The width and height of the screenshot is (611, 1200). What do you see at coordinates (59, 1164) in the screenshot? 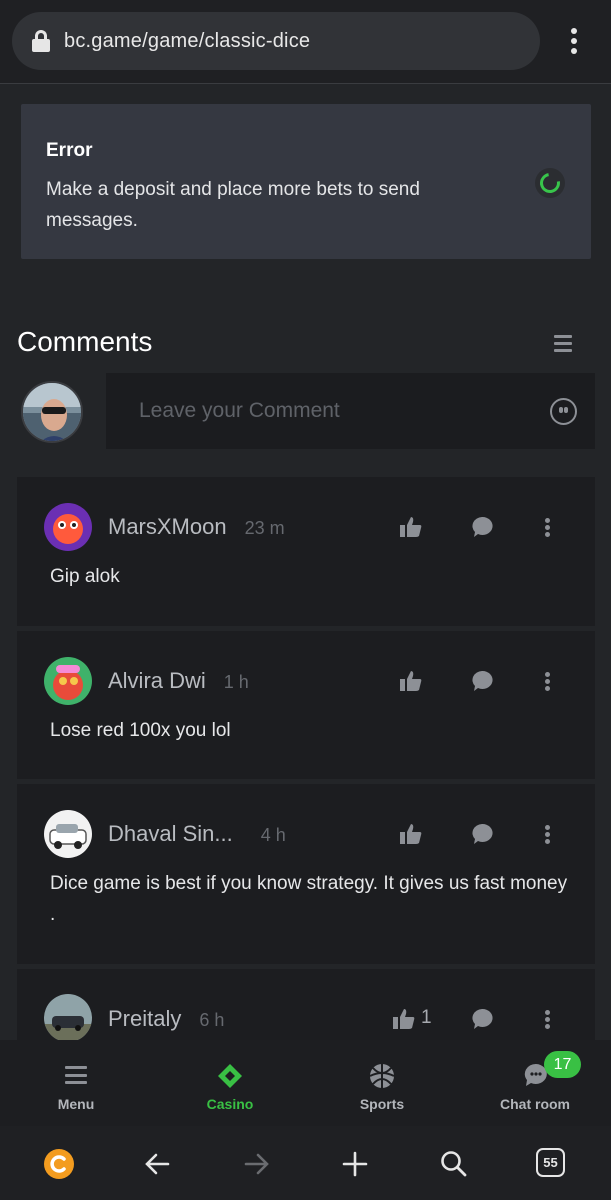
I see `coin-logo-icon` at bounding box center [59, 1164].